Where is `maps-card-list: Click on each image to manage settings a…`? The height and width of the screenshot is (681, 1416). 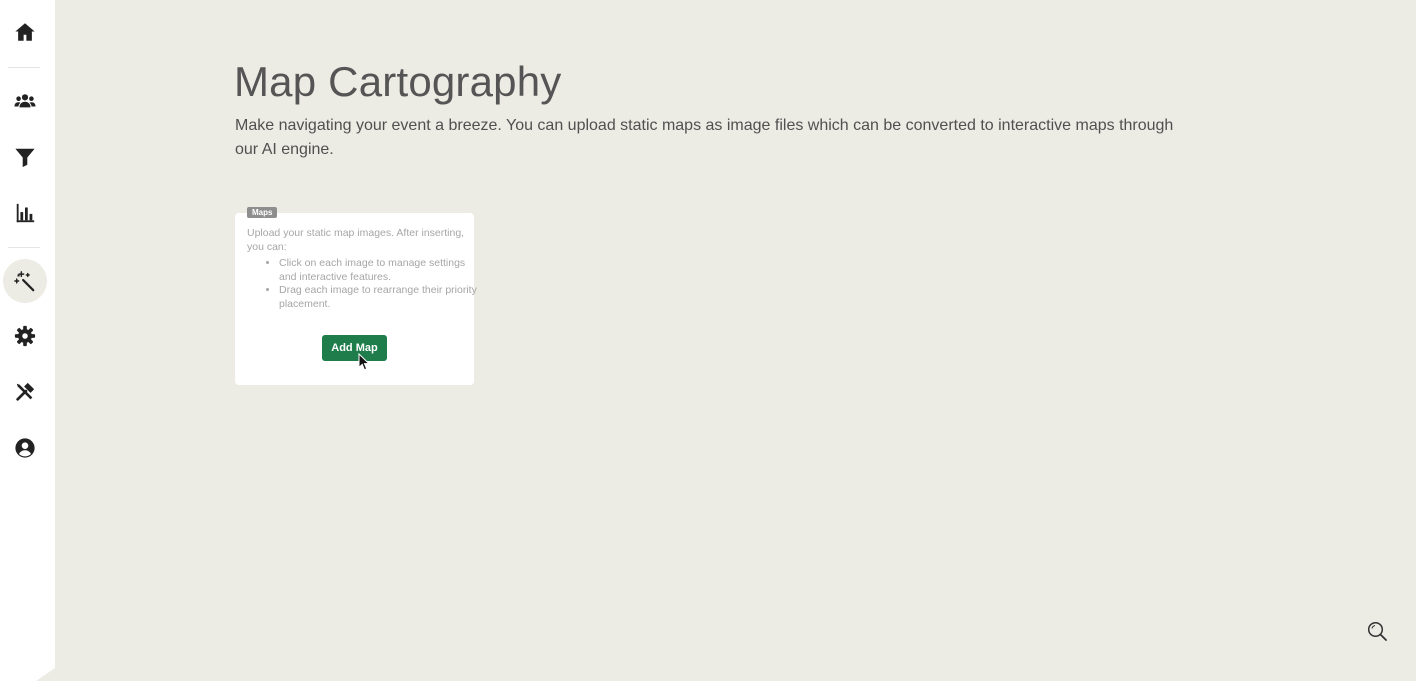
maps-card-list: Click on each image to manage settings a… is located at coordinates (368, 284).